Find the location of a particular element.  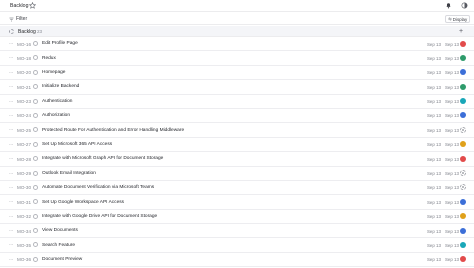

filter-button: Filter is located at coordinates (18, 19).